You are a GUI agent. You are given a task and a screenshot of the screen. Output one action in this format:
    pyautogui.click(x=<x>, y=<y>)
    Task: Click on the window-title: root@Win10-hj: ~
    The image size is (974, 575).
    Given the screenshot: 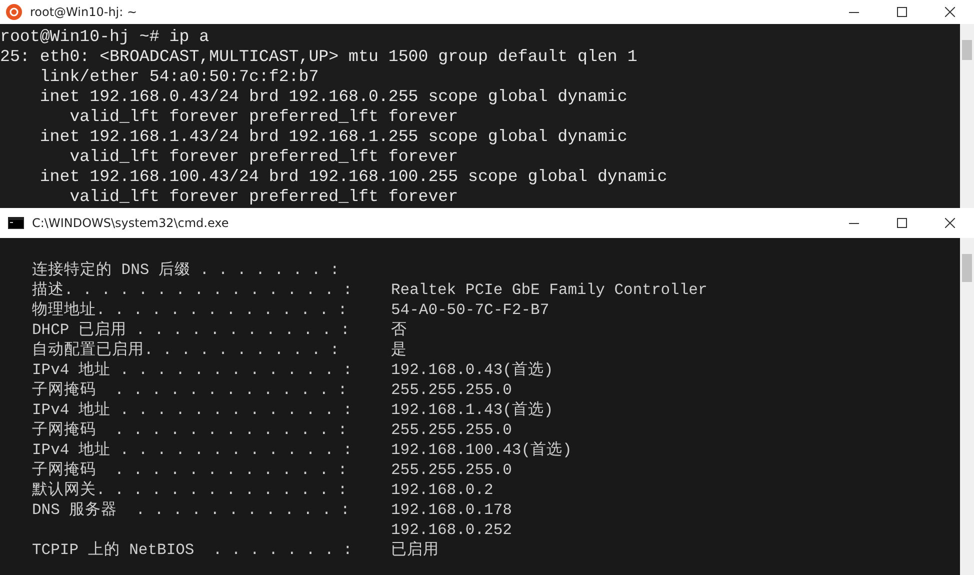 What is the action you would take?
    pyautogui.click(x=84, y=12)
    